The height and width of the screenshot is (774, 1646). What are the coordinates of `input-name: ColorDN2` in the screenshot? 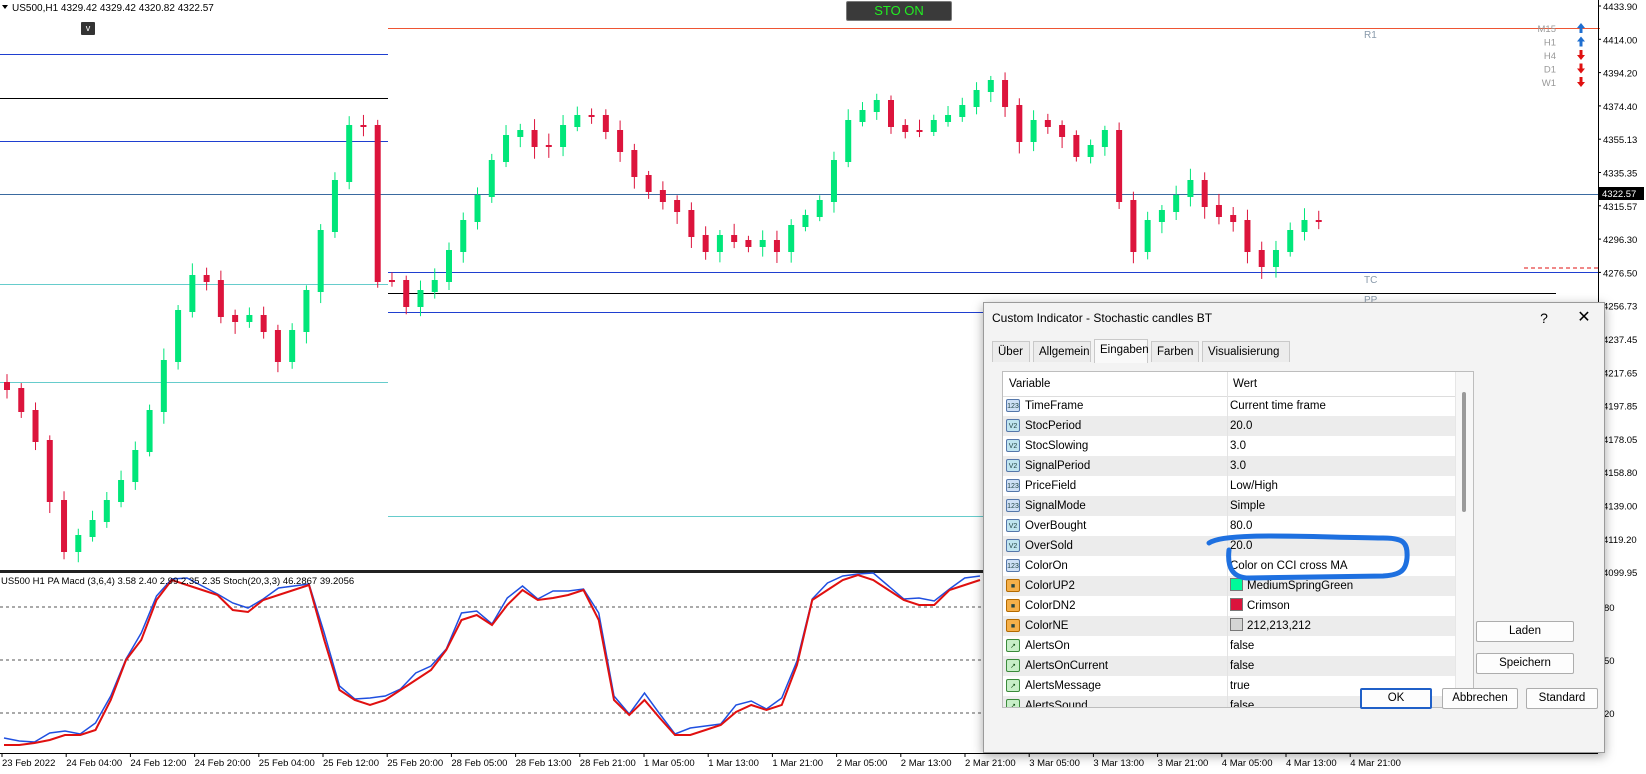 It's located at (1050, 606).